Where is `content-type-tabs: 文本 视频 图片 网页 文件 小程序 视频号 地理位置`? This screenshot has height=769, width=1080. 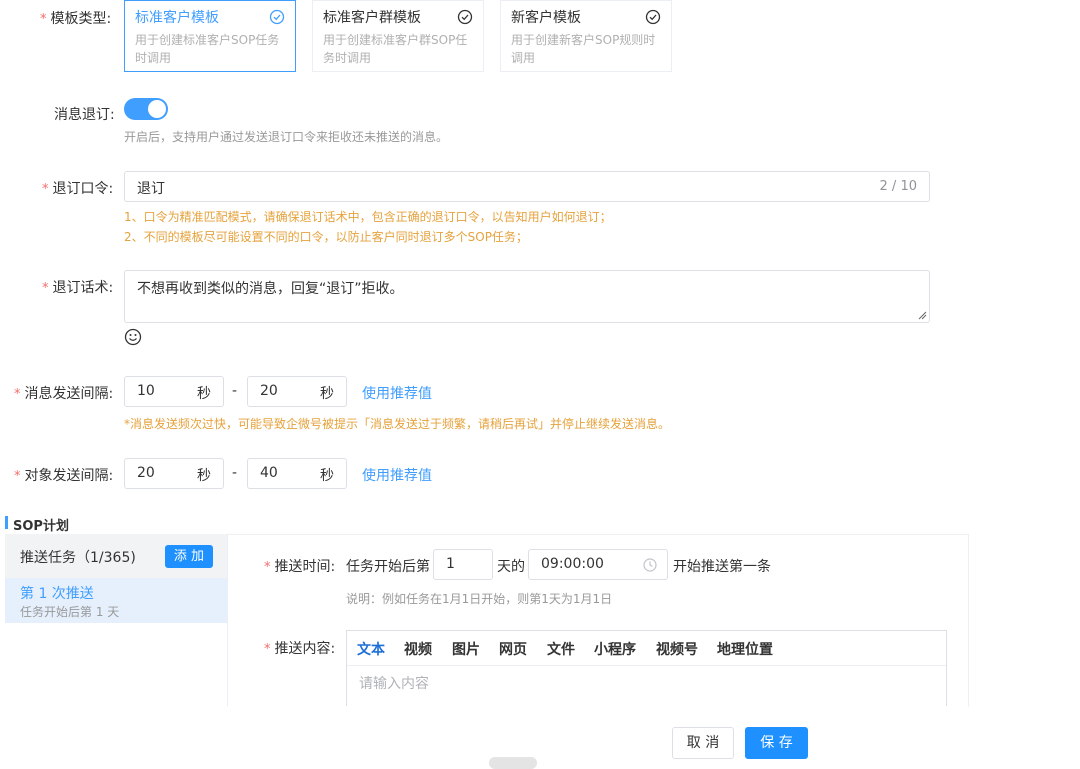
content-type-tabs: 文本 视频 图片 网页 文件 小程序 视频号 地理位置 is located at coordinates (646, 648).